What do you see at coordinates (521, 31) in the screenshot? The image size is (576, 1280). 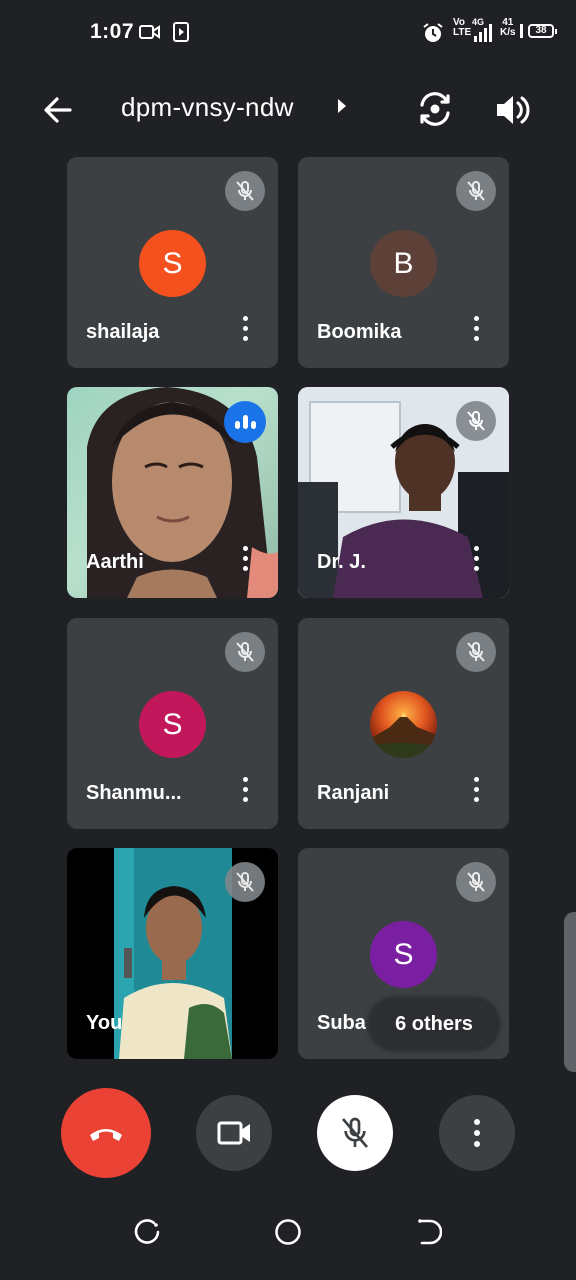 I see `signal-small-icon` at bounding box center [521, 31].